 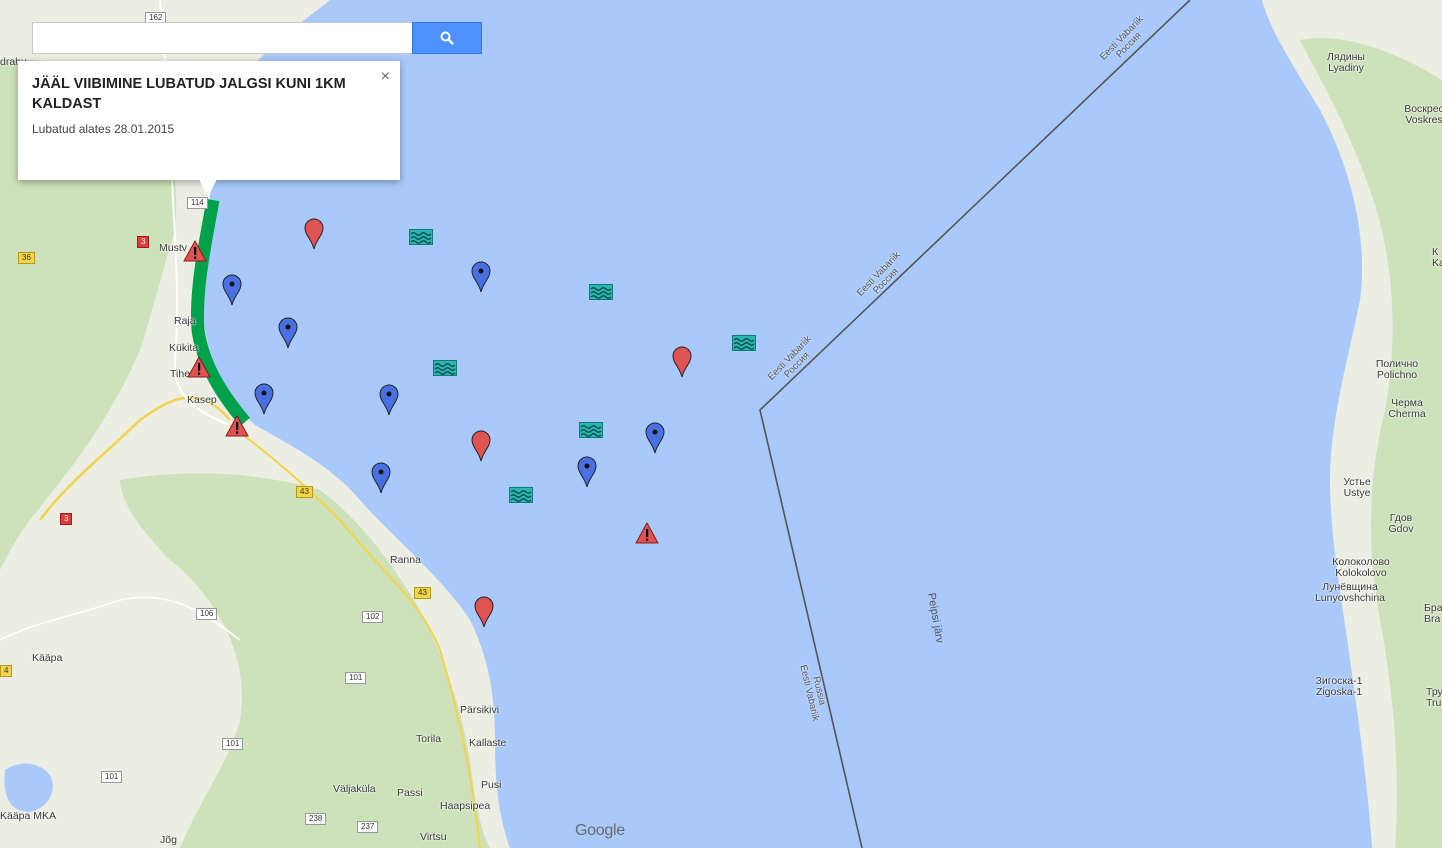 I want to click on search-button, so click(x=447, y=38).